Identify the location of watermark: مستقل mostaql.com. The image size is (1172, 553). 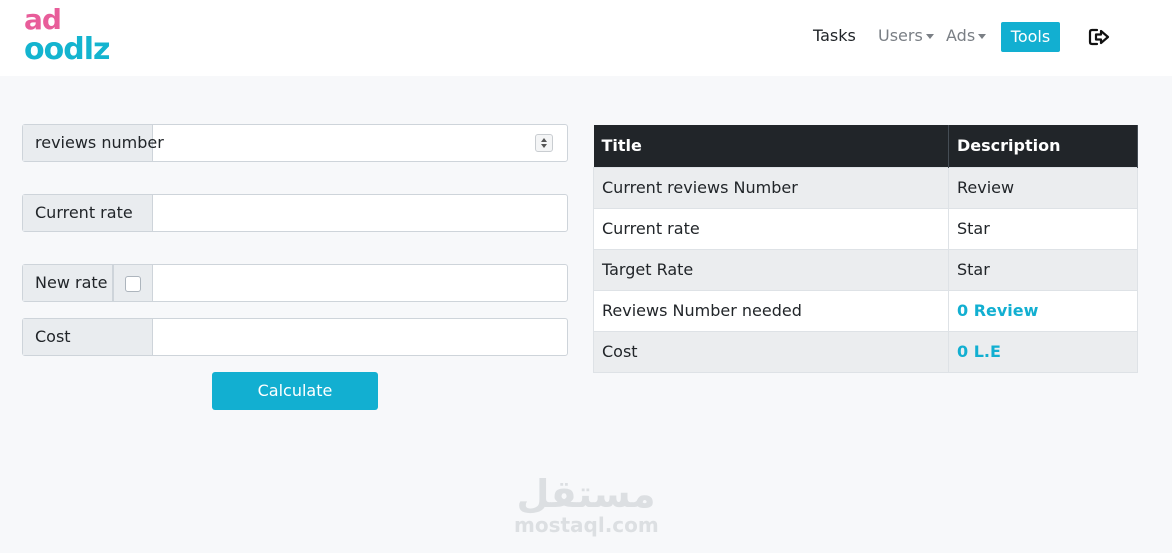
(586, 504).